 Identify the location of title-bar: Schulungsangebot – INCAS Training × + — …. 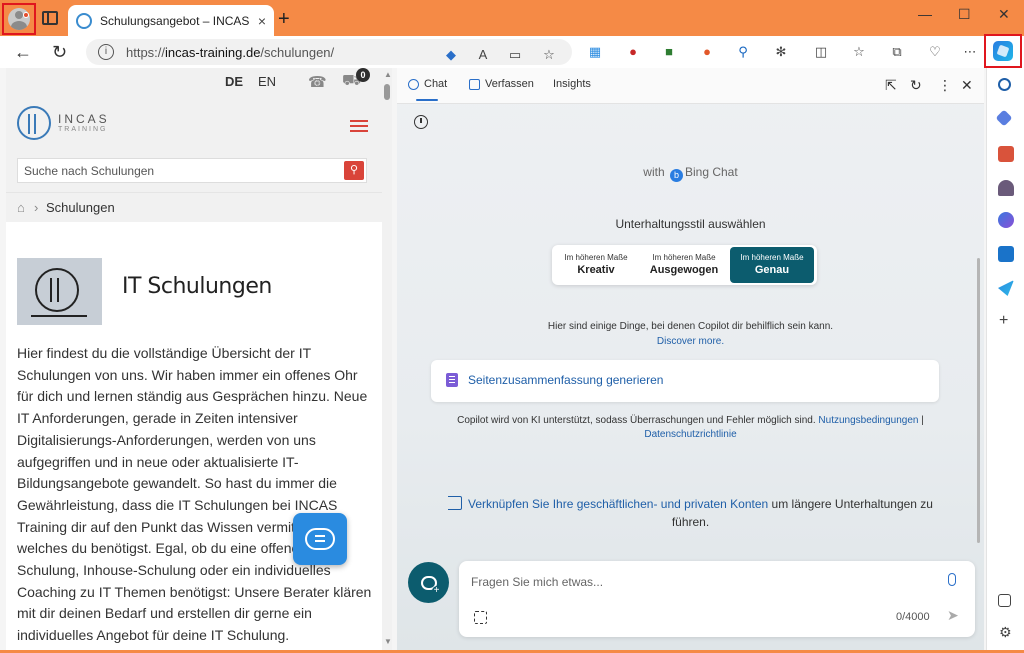
(512, 18).